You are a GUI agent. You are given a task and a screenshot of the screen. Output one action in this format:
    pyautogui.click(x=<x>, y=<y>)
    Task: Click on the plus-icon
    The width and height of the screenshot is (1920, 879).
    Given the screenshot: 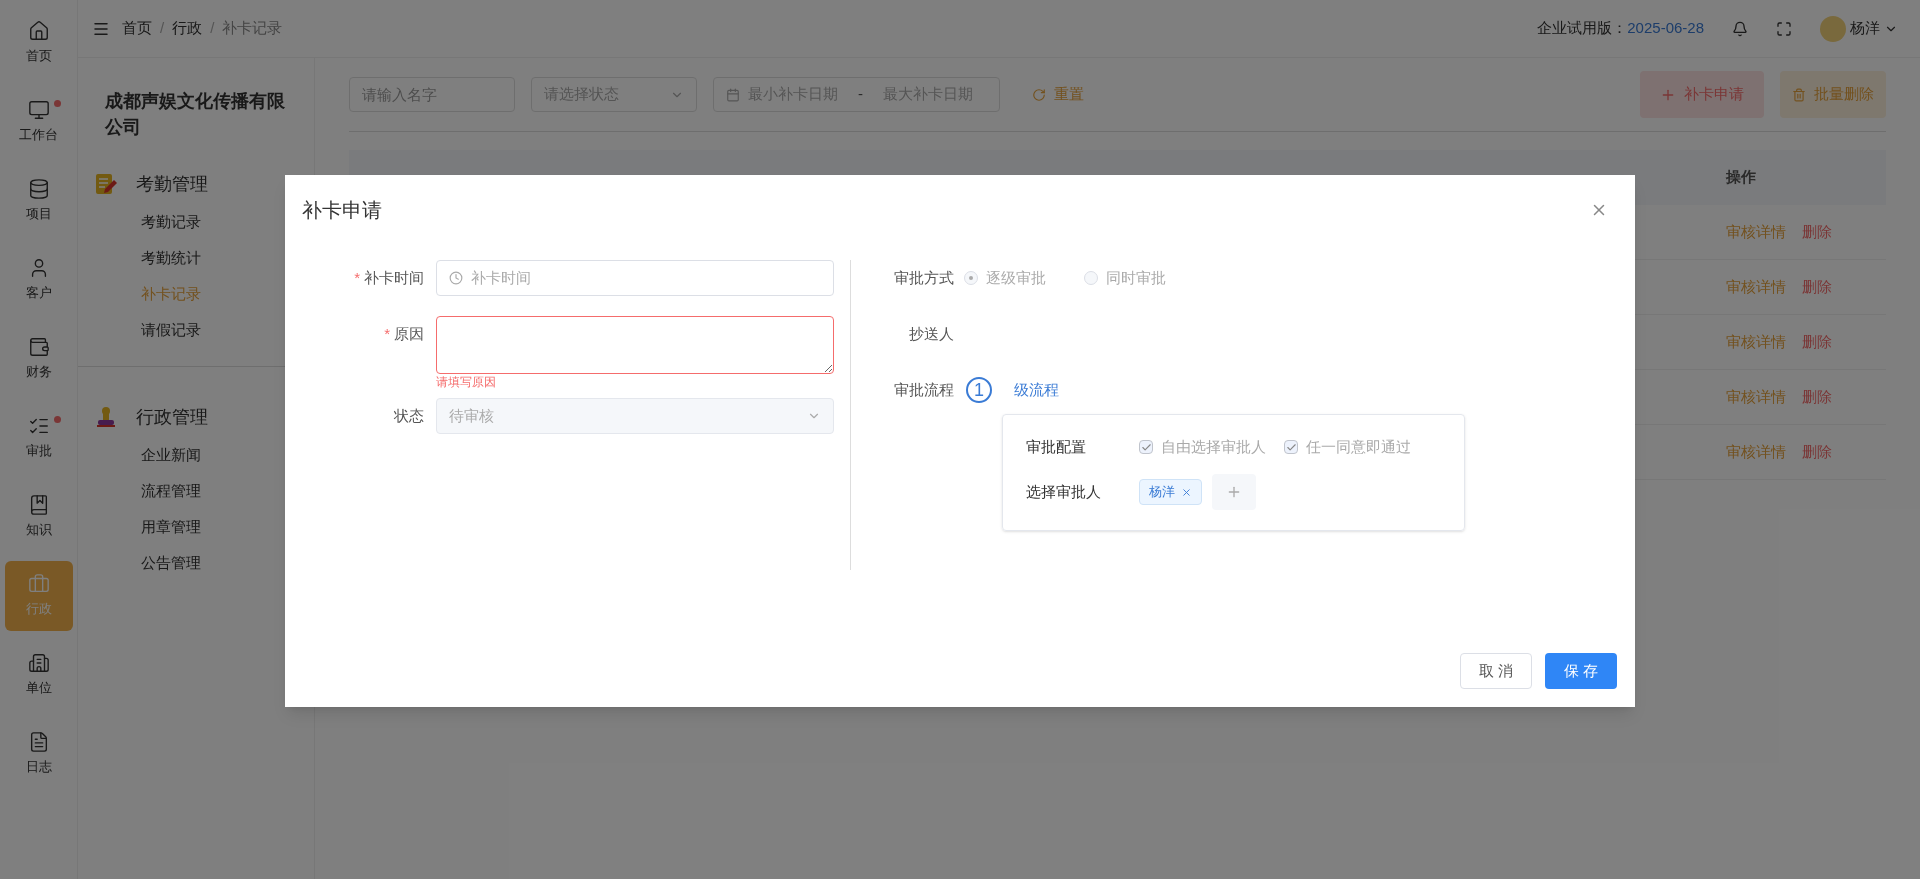 What is the action you would take?
    pyautogui.click(x=1234, y=492)
    